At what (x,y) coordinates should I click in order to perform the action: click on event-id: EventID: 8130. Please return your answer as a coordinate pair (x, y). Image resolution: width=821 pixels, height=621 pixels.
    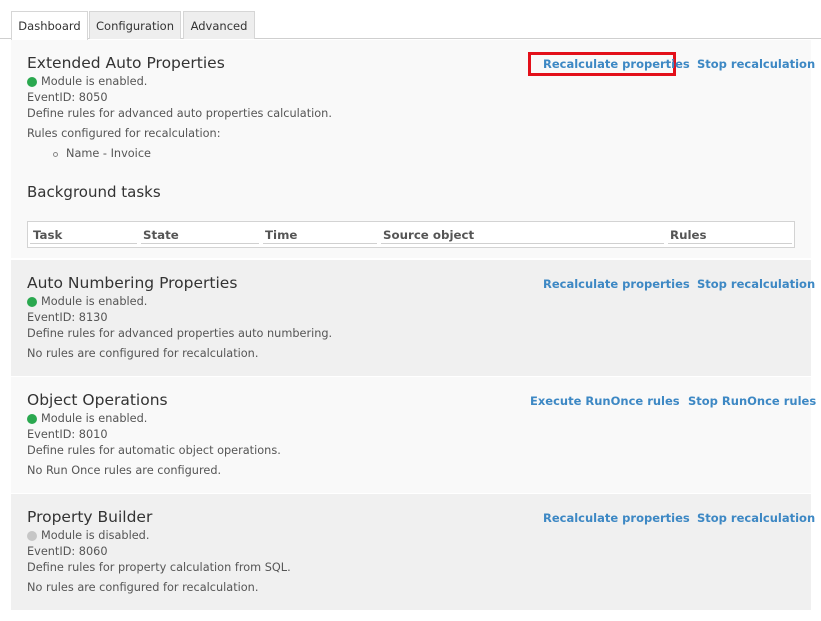
    Looking at the image, I should click on (67, 317).